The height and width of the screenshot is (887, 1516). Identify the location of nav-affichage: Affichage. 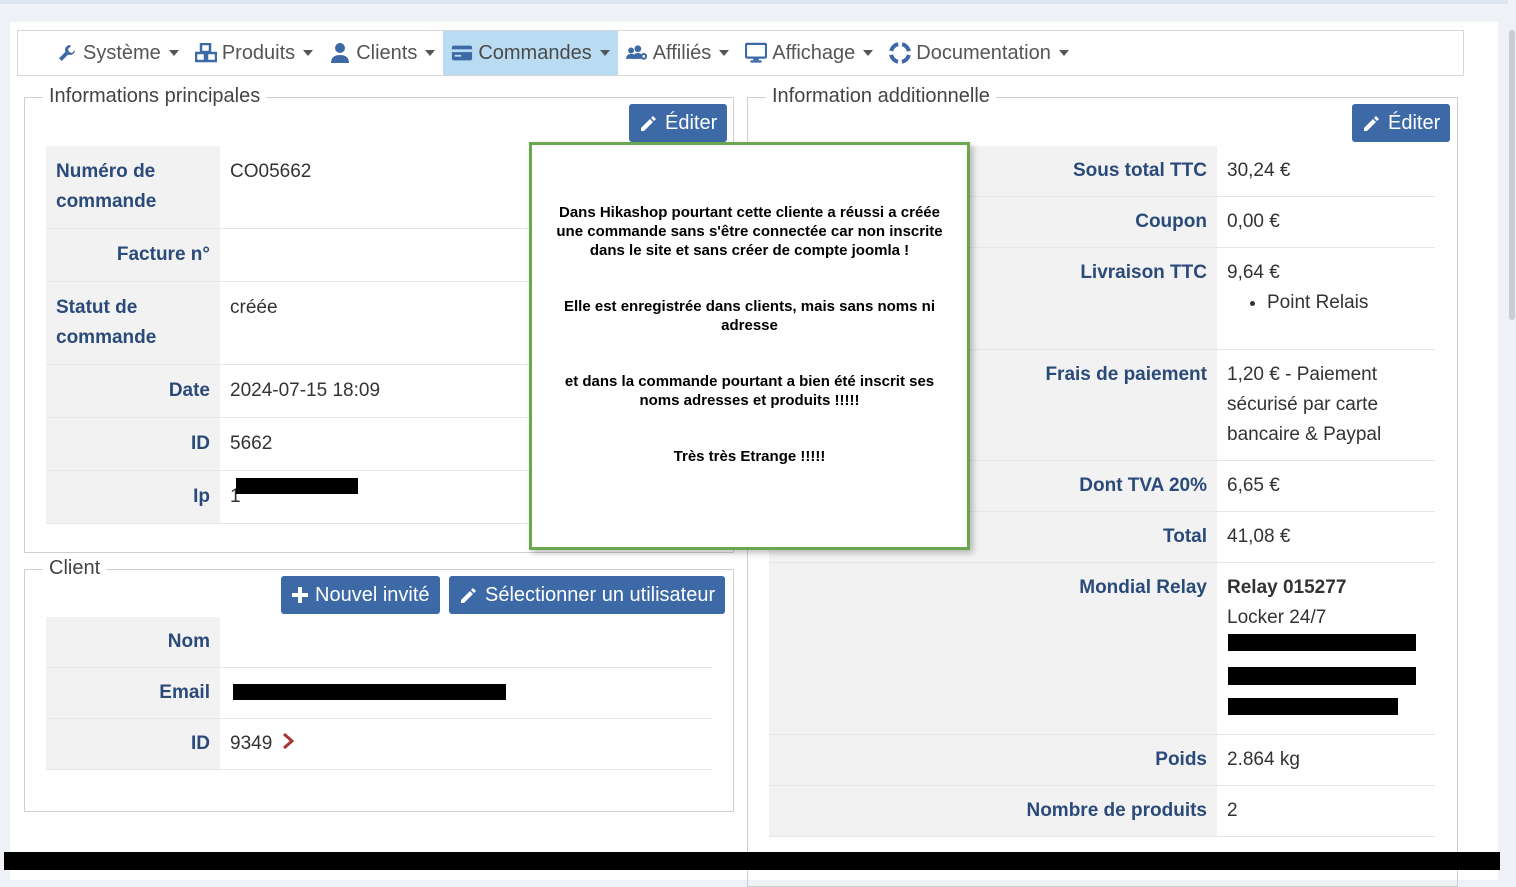
(809, 53).